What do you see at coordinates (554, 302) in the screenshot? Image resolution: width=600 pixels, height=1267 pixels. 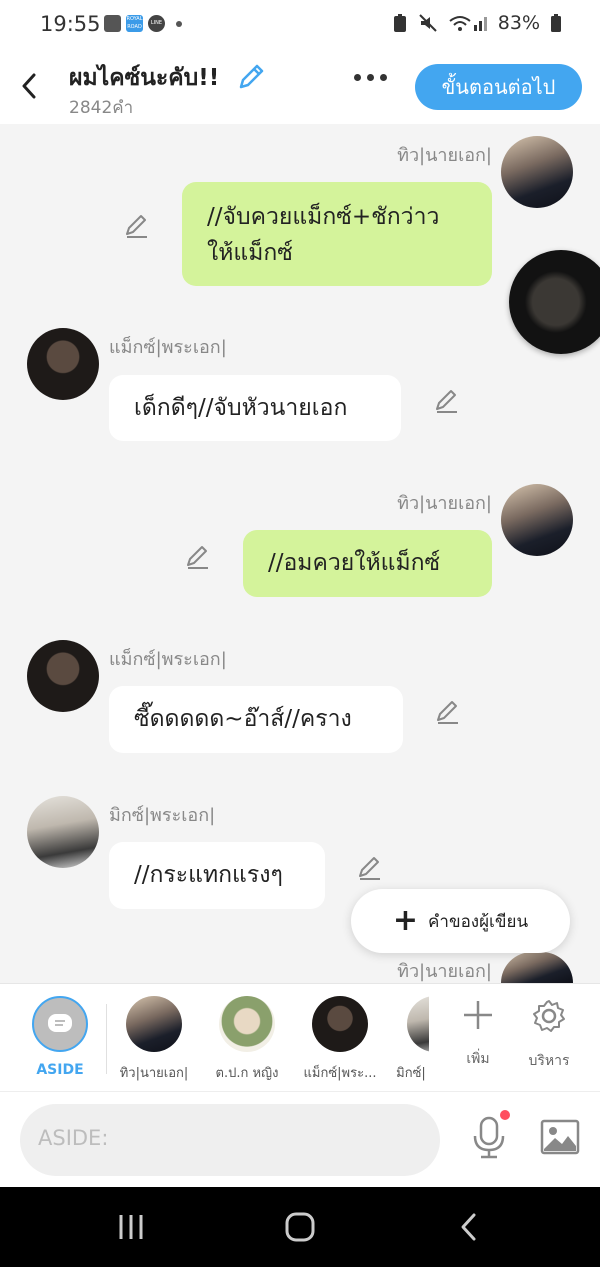 I see `floating-avatar` at bounding box center [554, 302].